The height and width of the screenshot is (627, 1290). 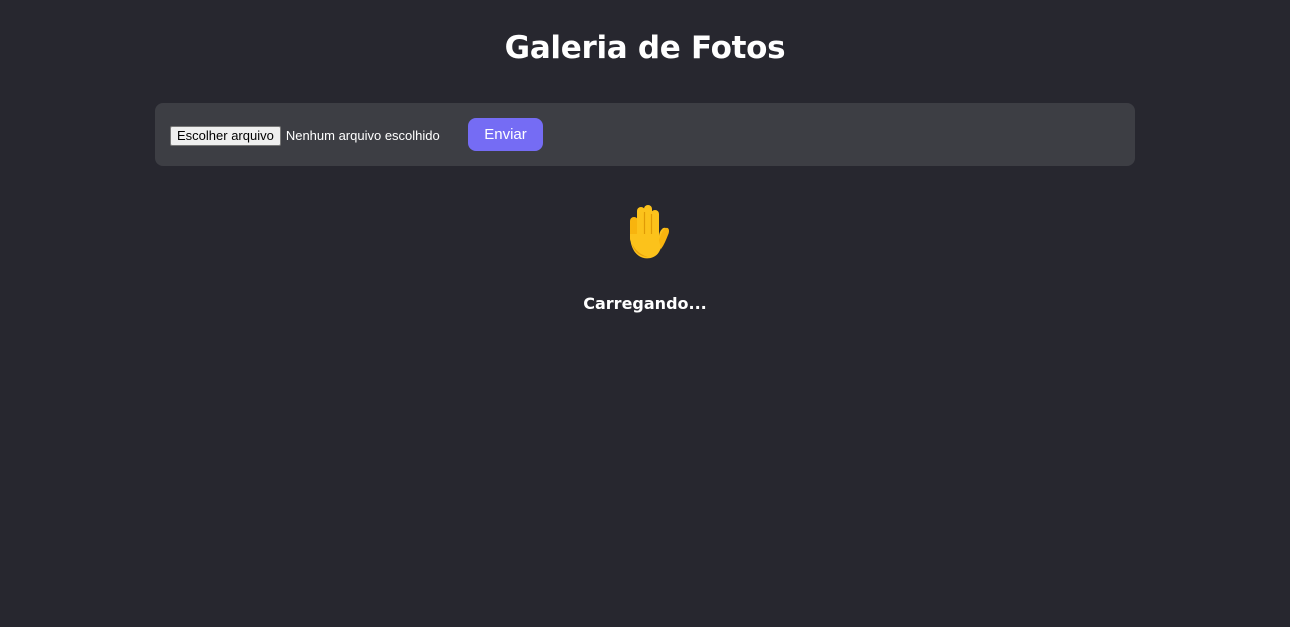 I want to click on choose-file-button: Escolher arquivo, so click(x=225, y=135).